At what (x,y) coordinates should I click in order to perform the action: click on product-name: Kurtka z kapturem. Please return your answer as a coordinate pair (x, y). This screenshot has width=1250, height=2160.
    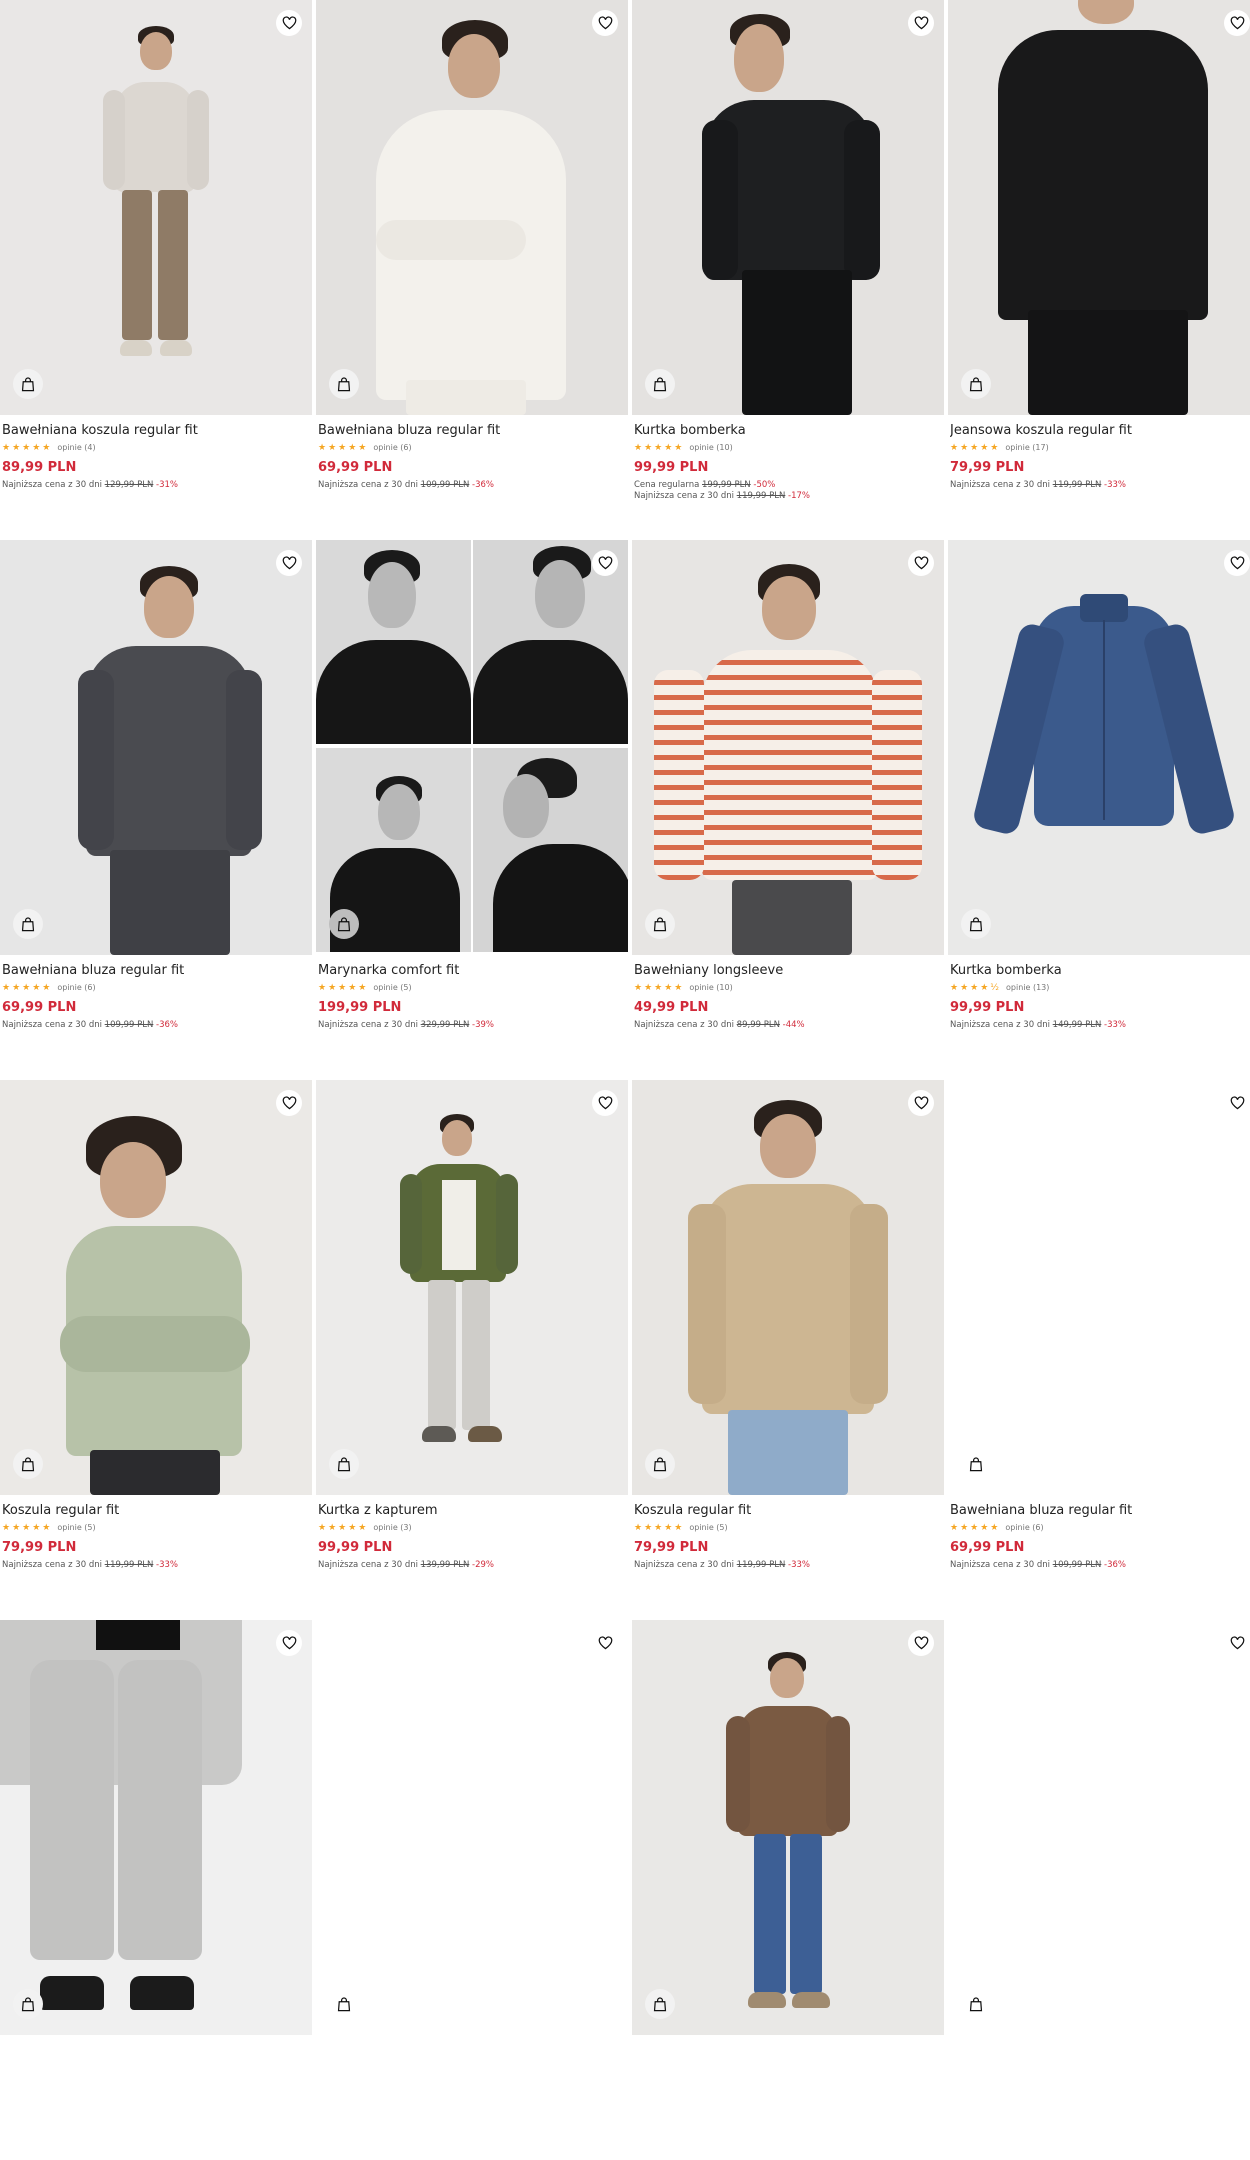
    Looking at the image, I should click on (472, 1511).